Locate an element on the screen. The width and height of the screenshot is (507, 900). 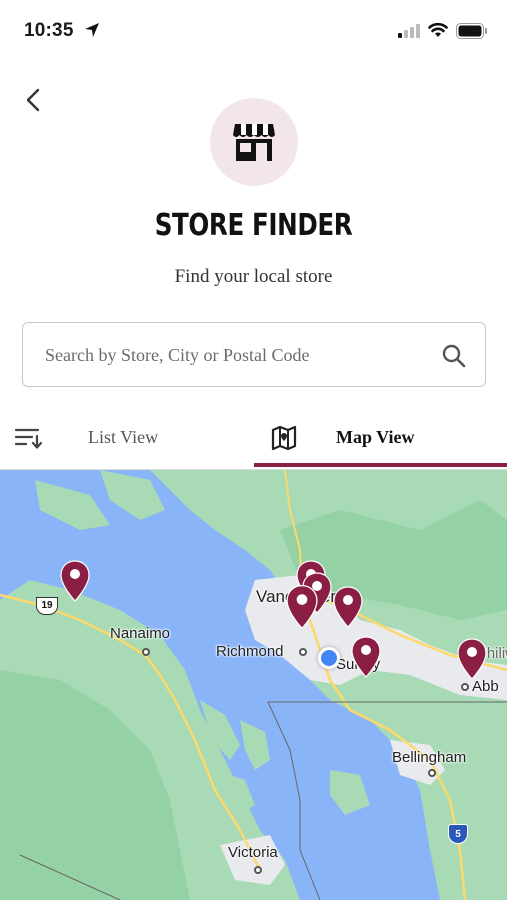
map-icon is located at coordinates (284, 440).